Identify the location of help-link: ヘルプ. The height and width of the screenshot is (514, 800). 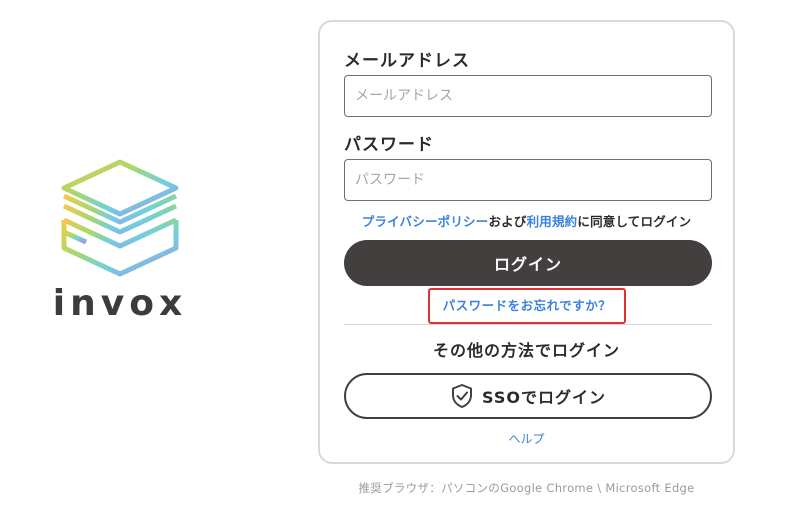
(526, 438).